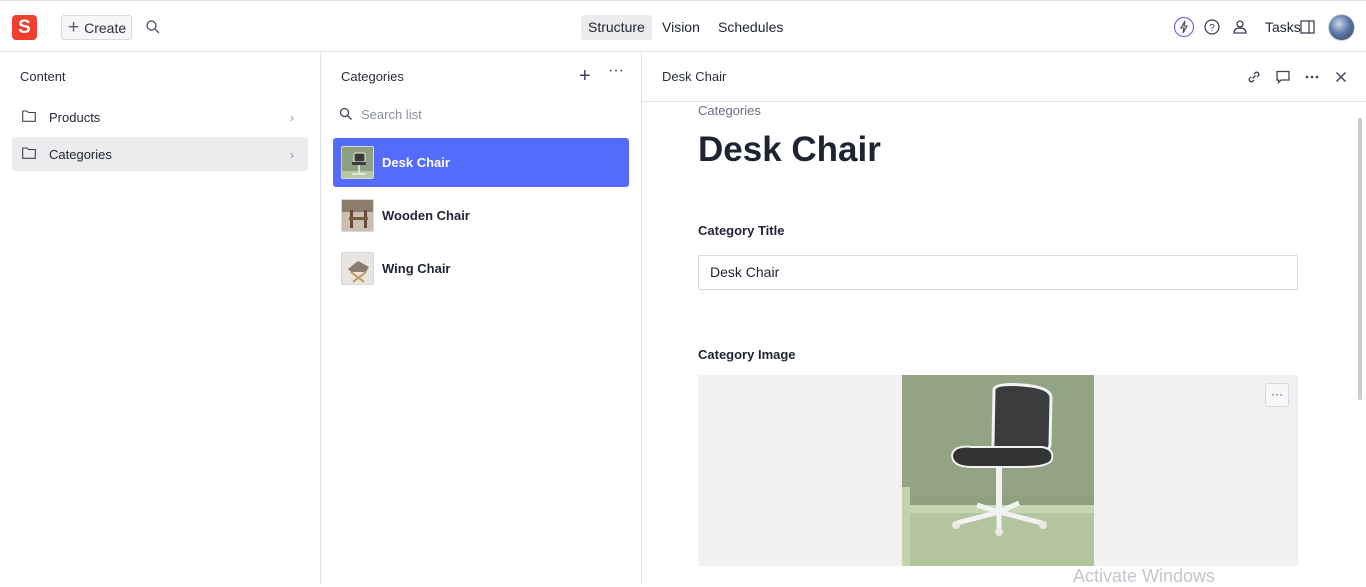  Describe the element at coordinates (75, 117) in the screenshot. I see `content-item-label: Products` at that location.